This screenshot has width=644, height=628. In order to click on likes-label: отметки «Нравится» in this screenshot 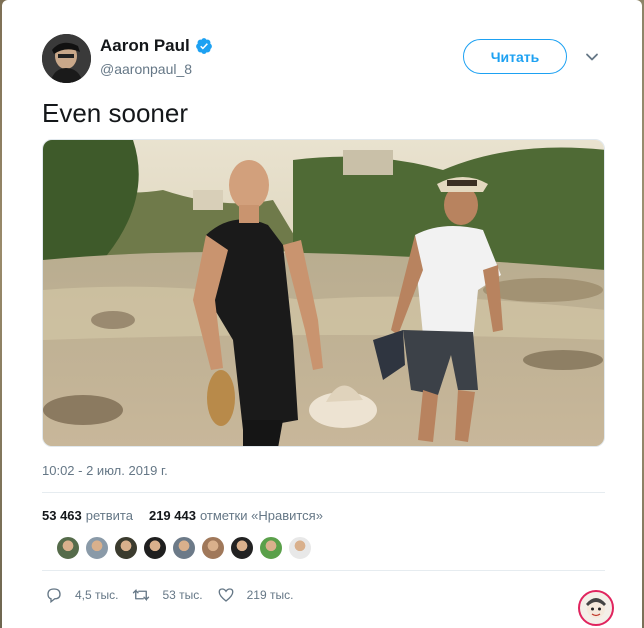, I will do `click(261, 515)`.